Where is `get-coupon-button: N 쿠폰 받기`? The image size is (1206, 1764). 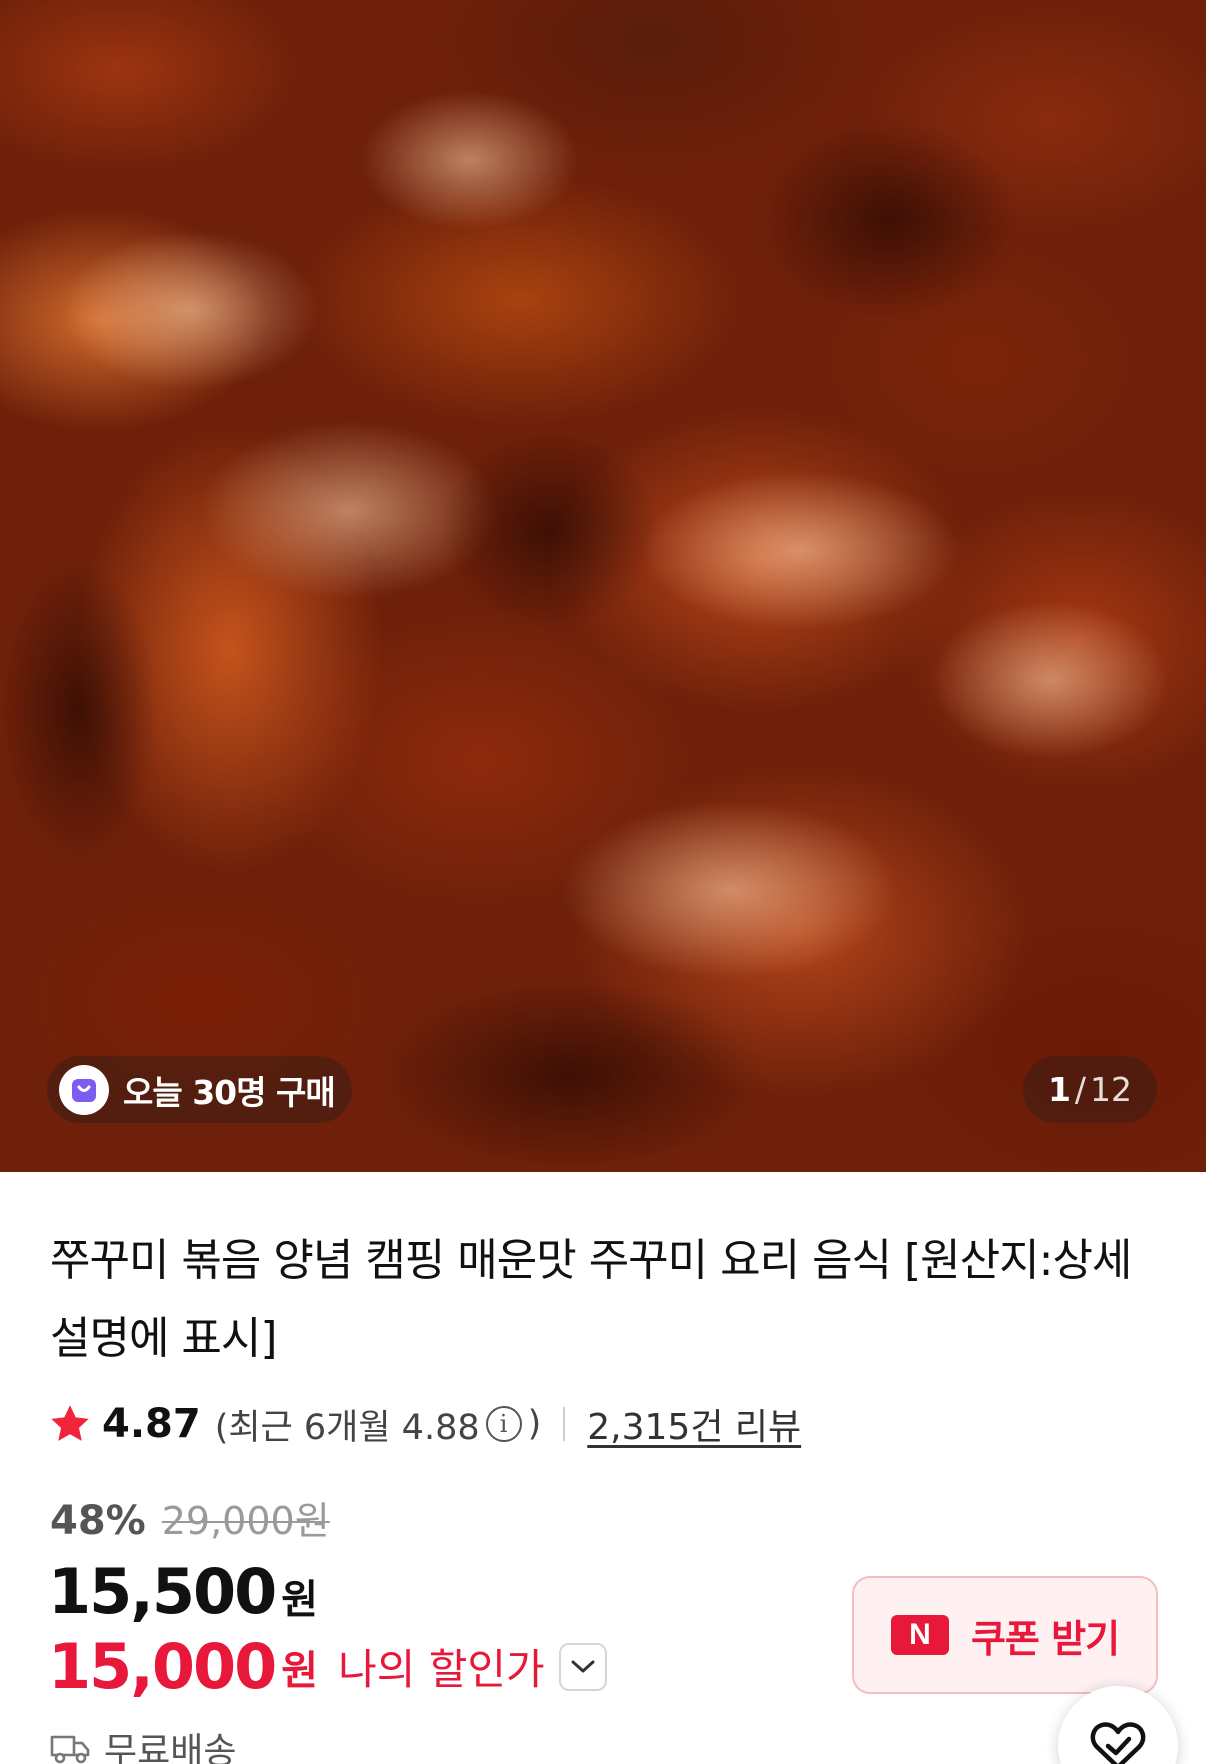
get-coupon-button: N 쿠폰 받기 is located at coordinates (1005, 1635).